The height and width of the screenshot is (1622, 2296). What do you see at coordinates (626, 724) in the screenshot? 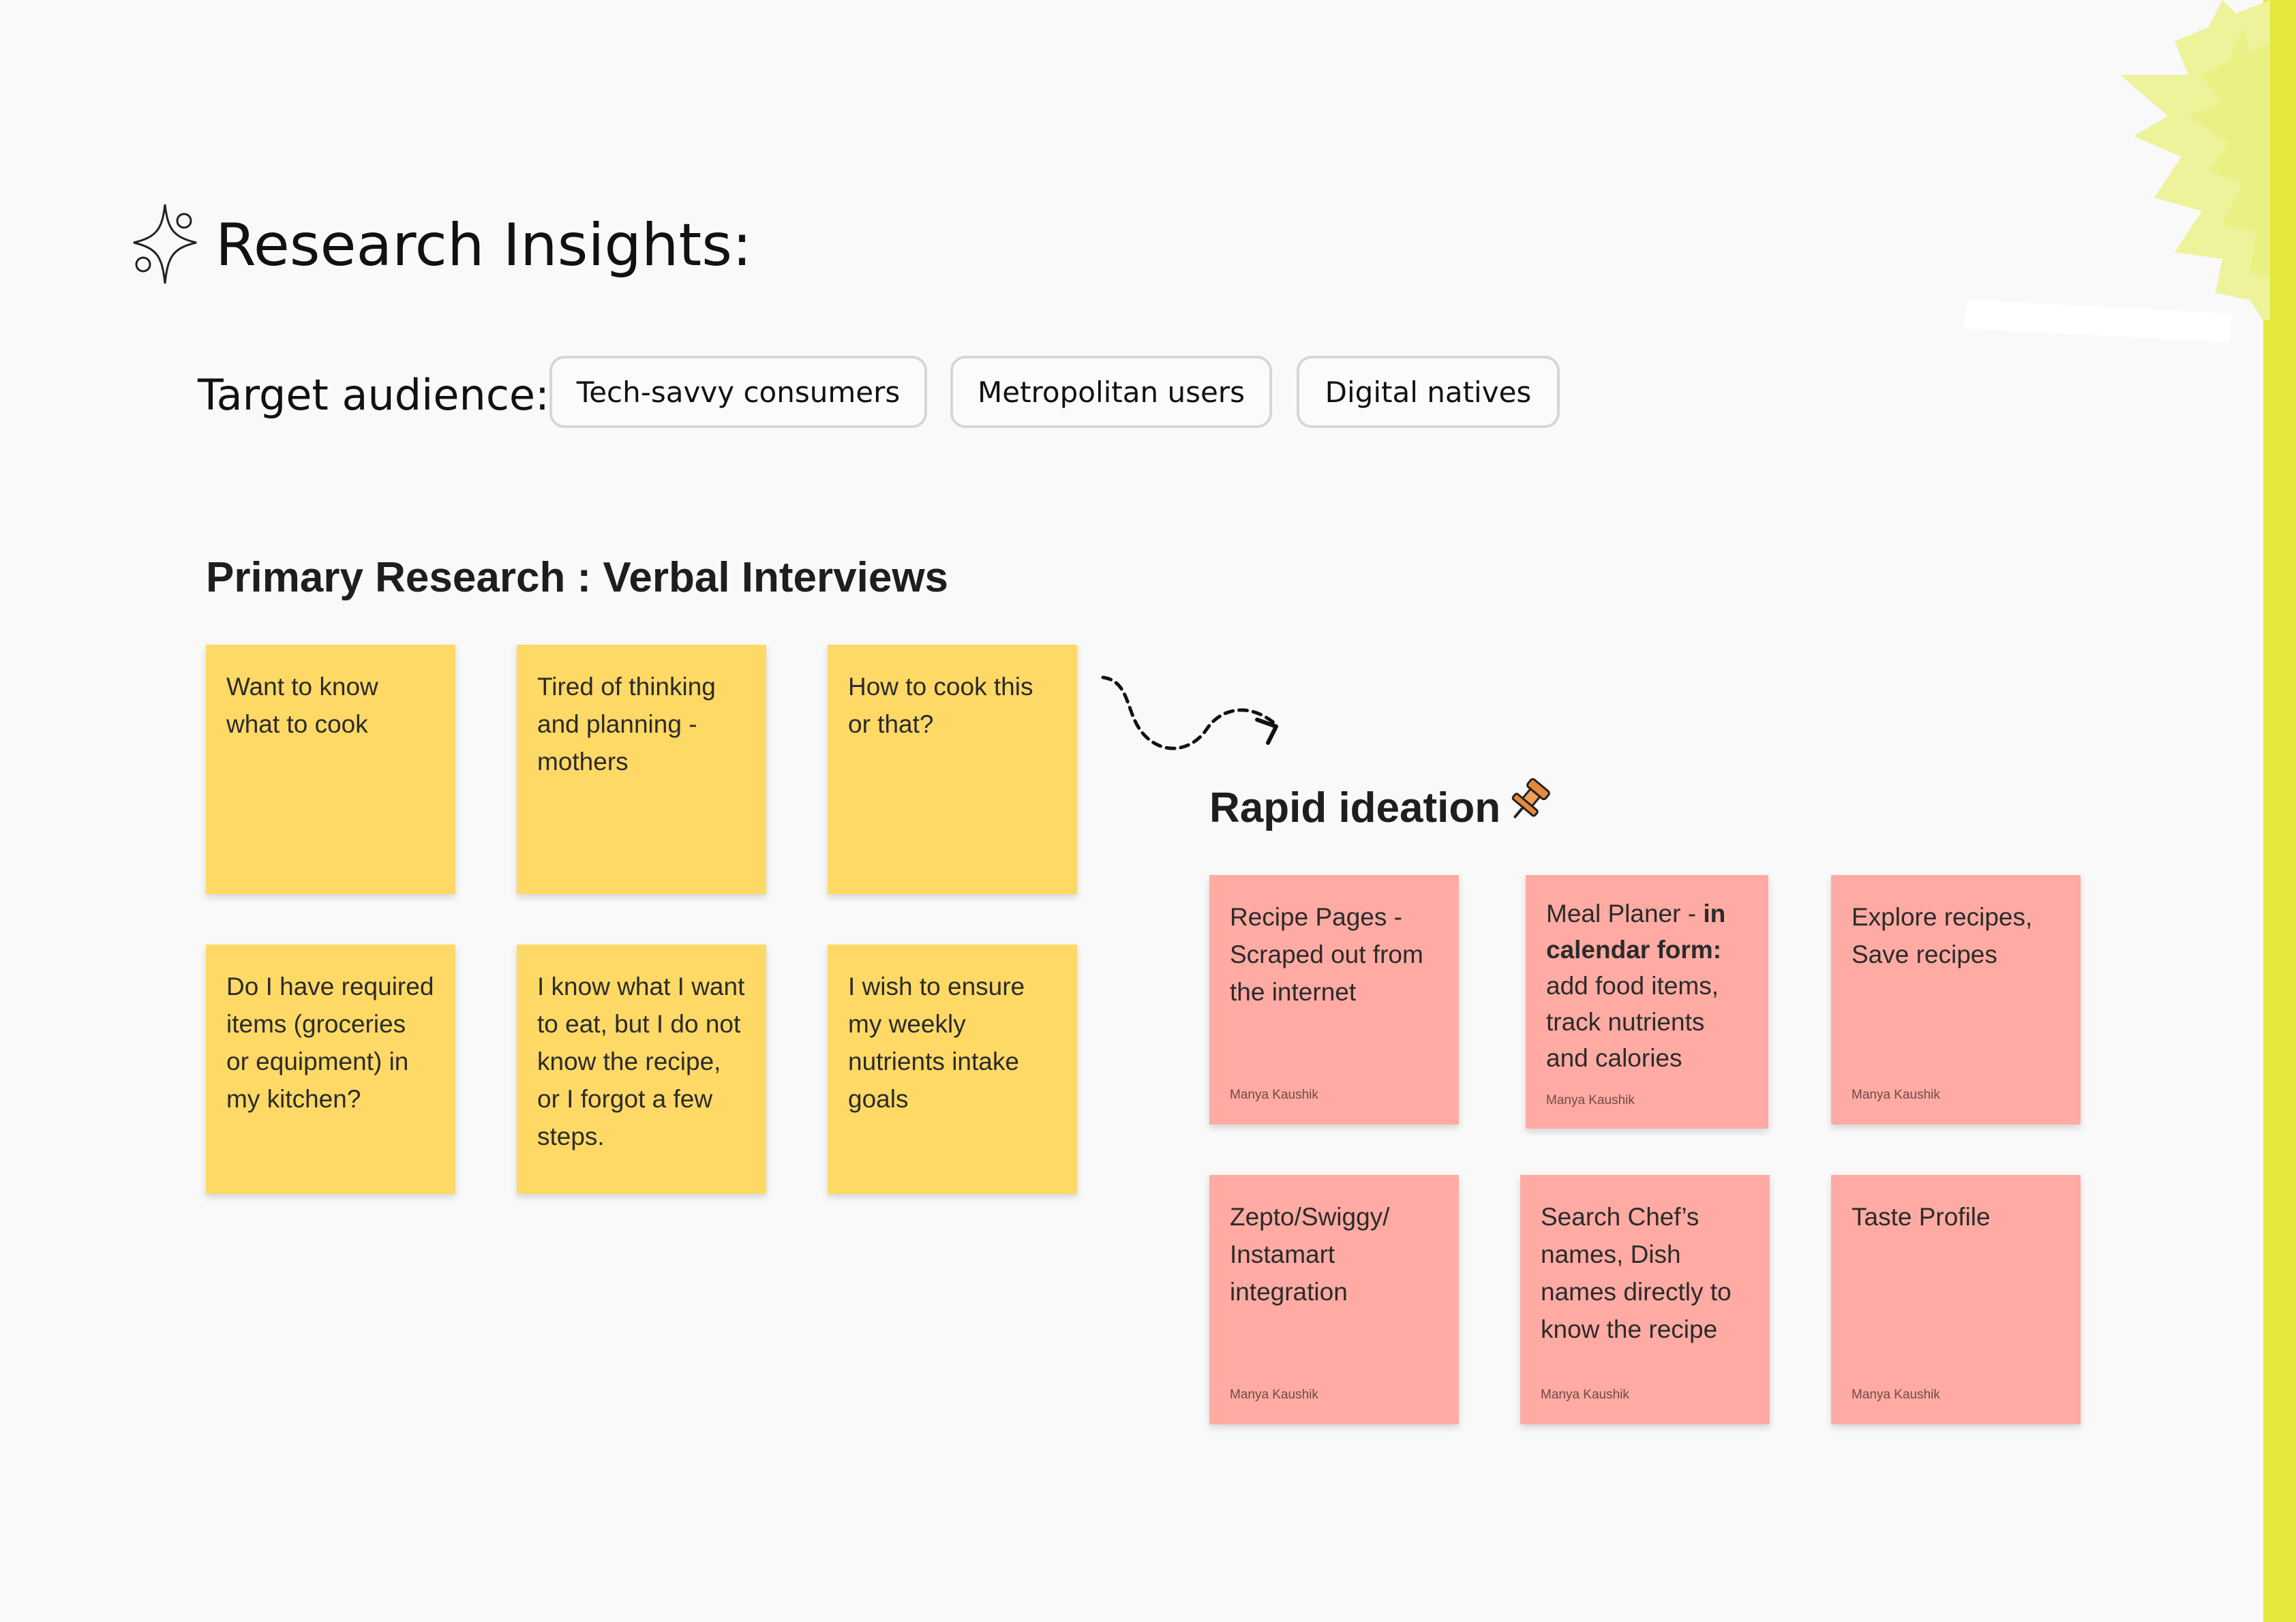
I see `note-text: Tired of thinking and planning - mothers` at bounding box center [626, 724].